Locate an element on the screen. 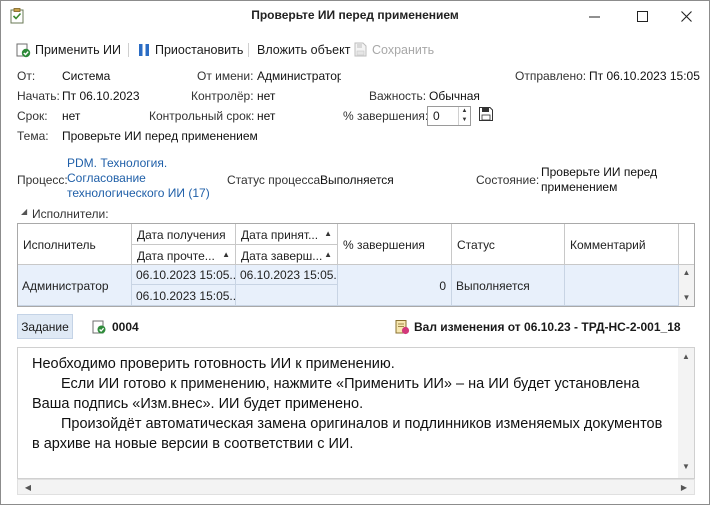 This screenshot has width=710, height=505. control-due-value: нет is located at coordinates (266, 116).